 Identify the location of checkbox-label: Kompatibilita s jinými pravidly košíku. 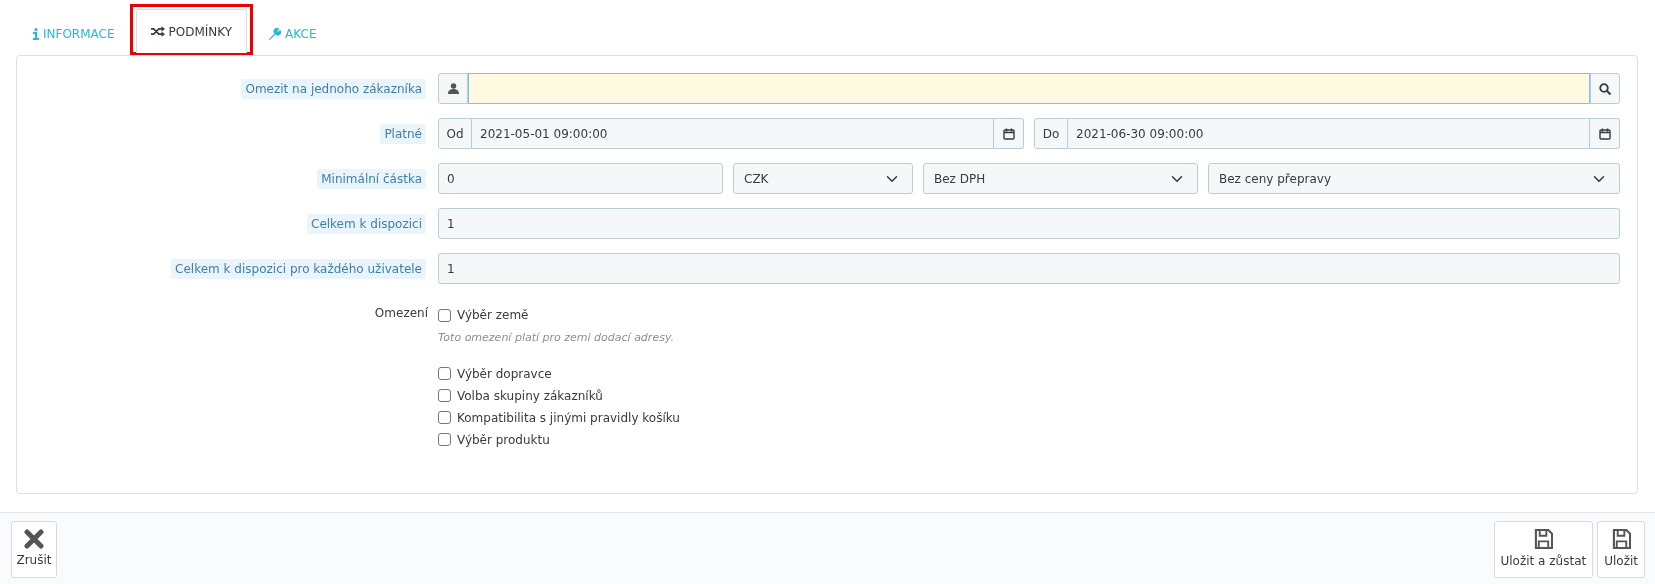
(568, 418).